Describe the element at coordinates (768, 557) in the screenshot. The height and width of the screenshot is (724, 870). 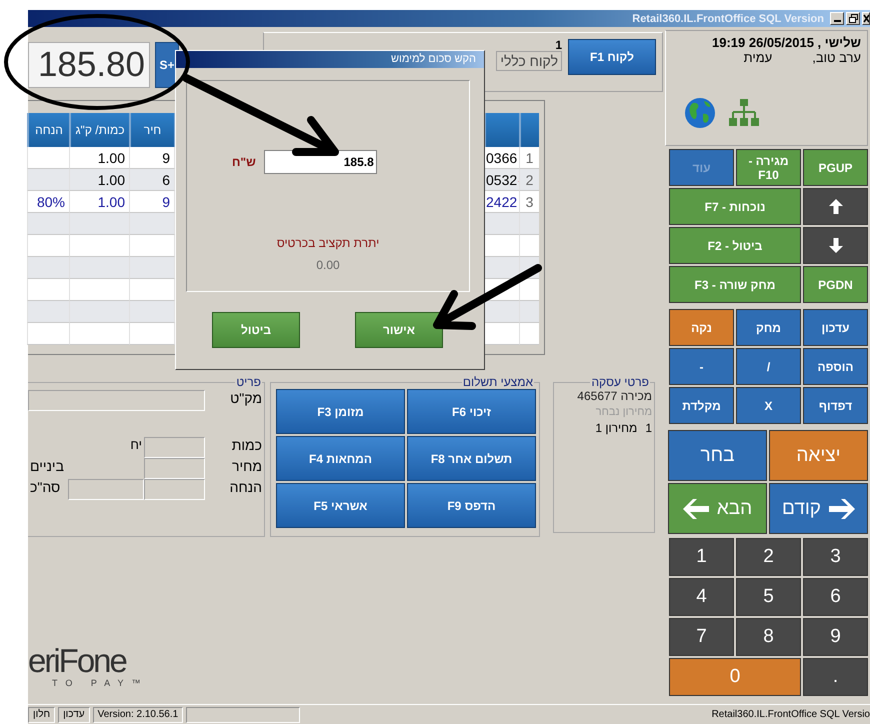
I see `number-key: 2` at that location.